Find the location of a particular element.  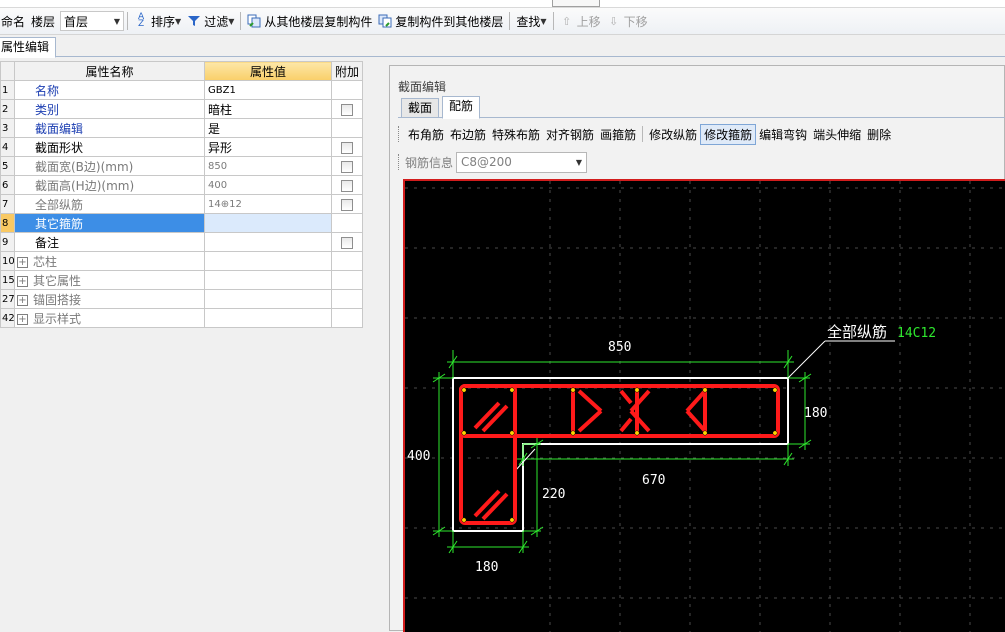

dim-right-label: 180 is located at coordinates (815, 413).